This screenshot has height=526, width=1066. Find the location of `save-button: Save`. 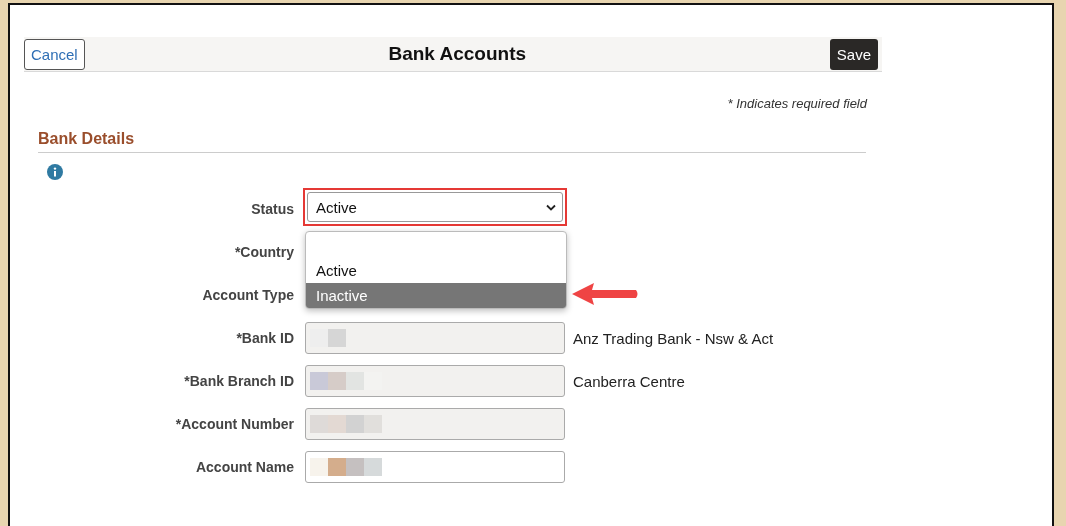

save-button: Save is located at coordinates (853, 54).